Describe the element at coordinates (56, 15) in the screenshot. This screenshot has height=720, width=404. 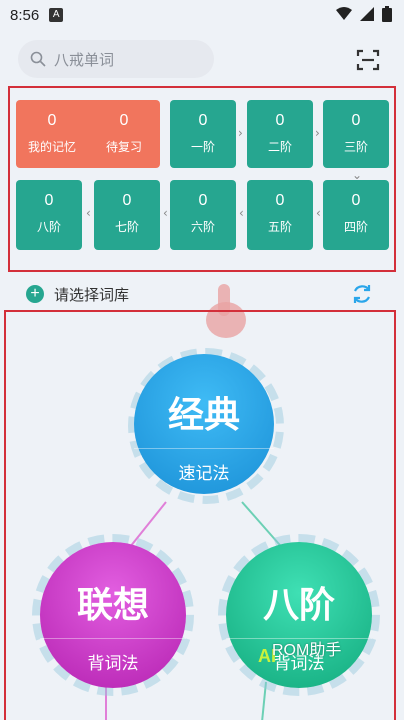
I see `notification-badge: A` at that location.